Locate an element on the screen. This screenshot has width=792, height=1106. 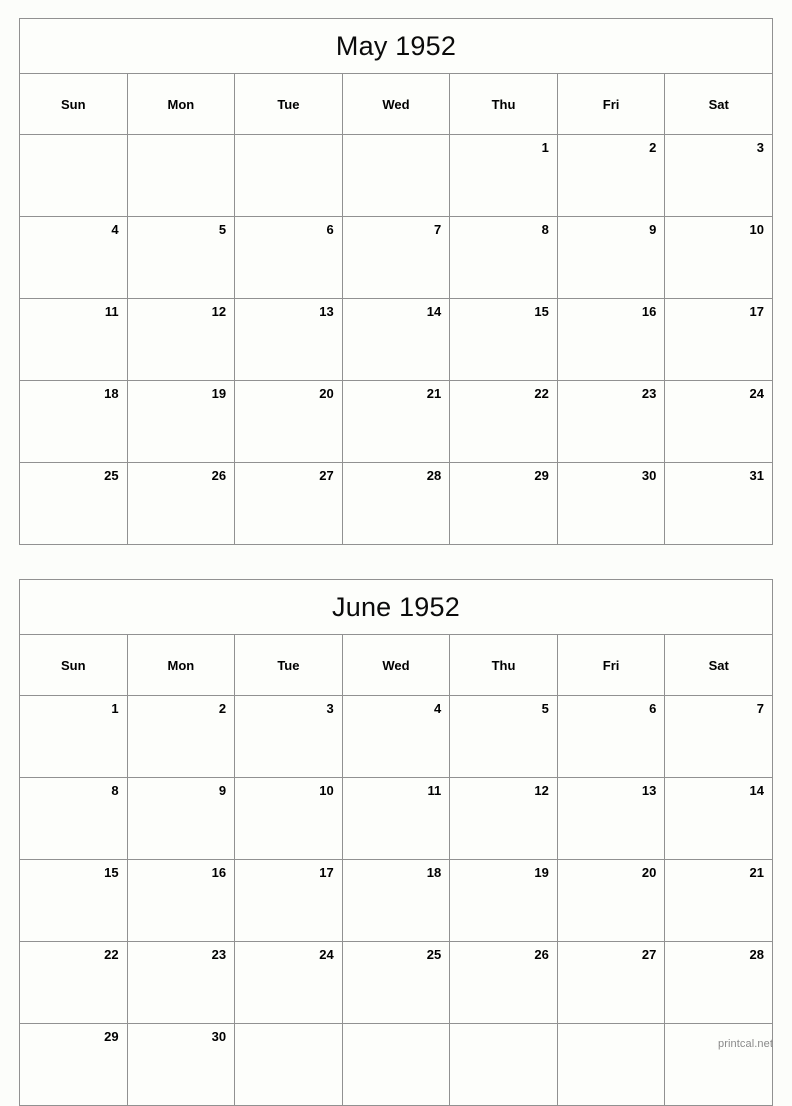
weekday-header-row-0: Sun Mon Tue Wed Thu Fri Sat is located at coordinates (396, 104).